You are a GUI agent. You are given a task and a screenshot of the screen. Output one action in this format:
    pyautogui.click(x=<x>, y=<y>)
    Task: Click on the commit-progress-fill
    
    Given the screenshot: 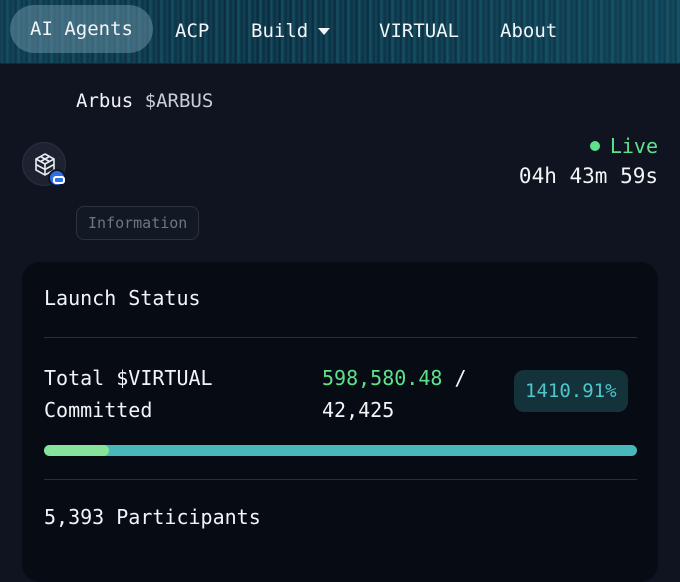 What is the action you would take?
    pyautogui.click(x=77, y=450)
    